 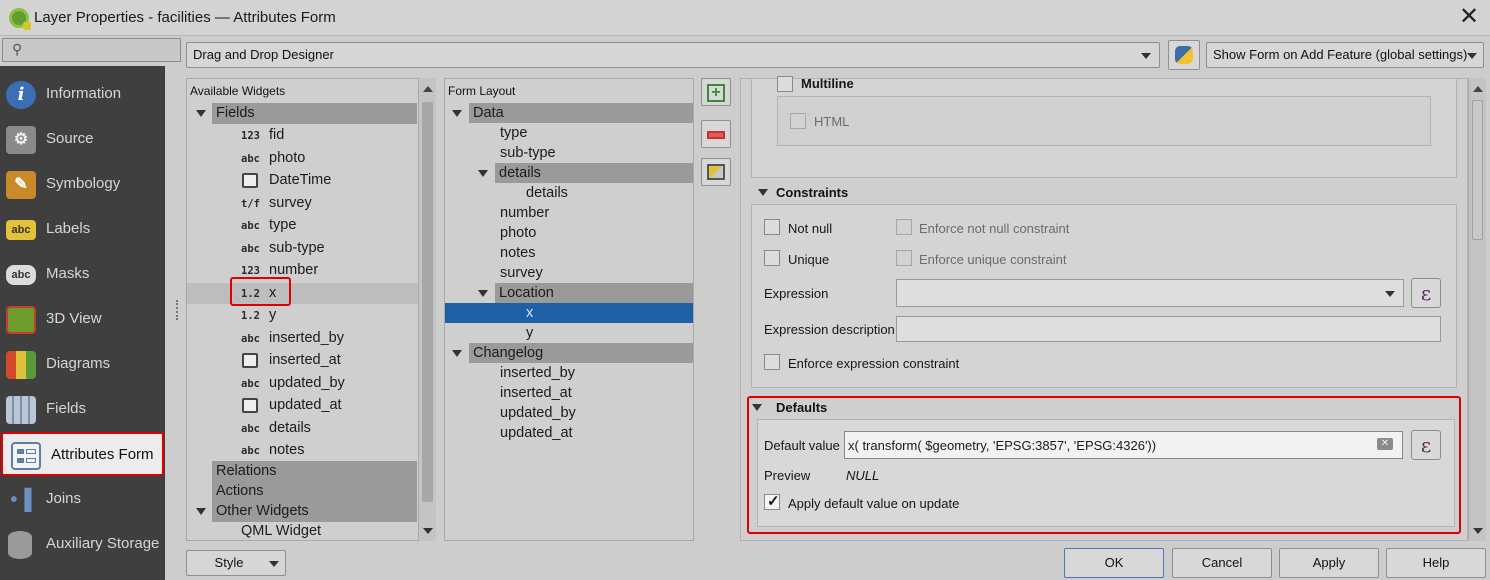 I want to click on sidebar-item-attributes-form: Attributes Form, so click(x=82, y=454).